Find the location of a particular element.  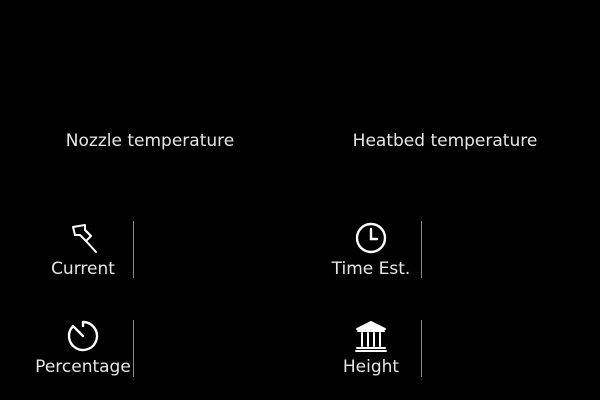

stat-current: Current is located at coordinates (83, 250).